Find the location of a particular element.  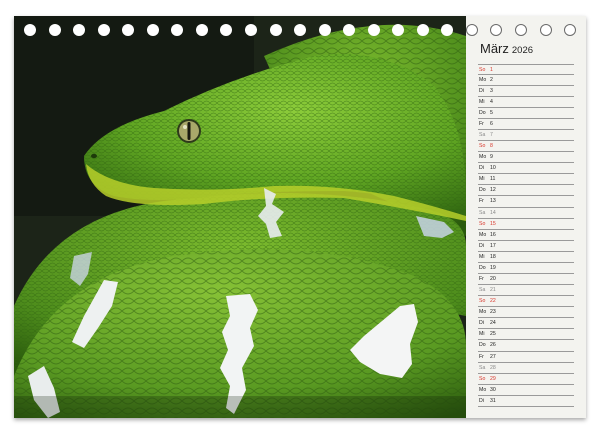

day-number: 16 is located at coordinates (493, 234).